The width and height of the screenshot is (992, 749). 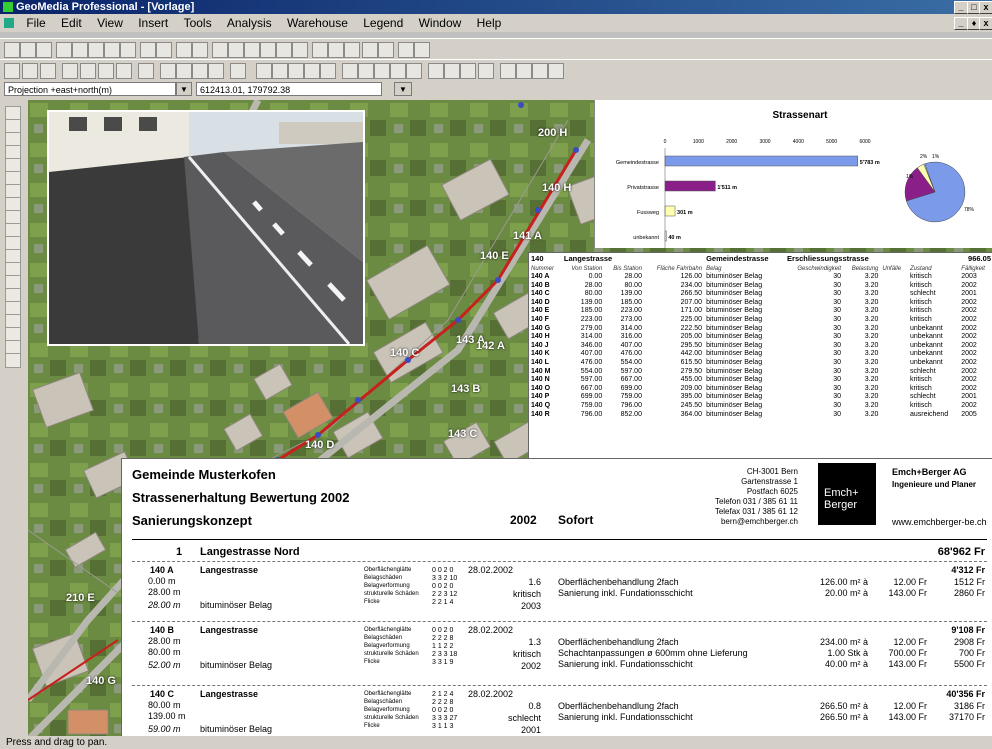 What do you see at coordinates (922, 294) in the screenshot?
I see `table-cell: schlecht` at bounding box center [922, 294].